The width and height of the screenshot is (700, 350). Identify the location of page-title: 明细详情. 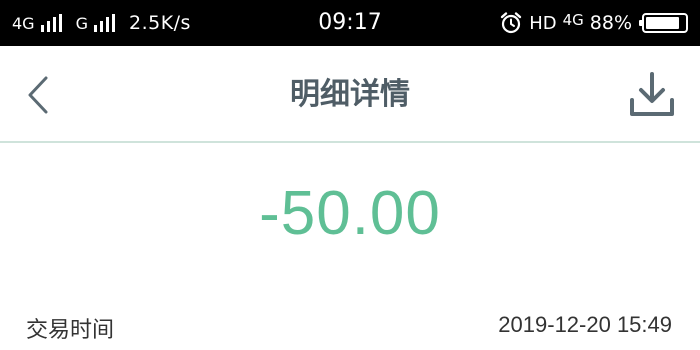
(350, 94).